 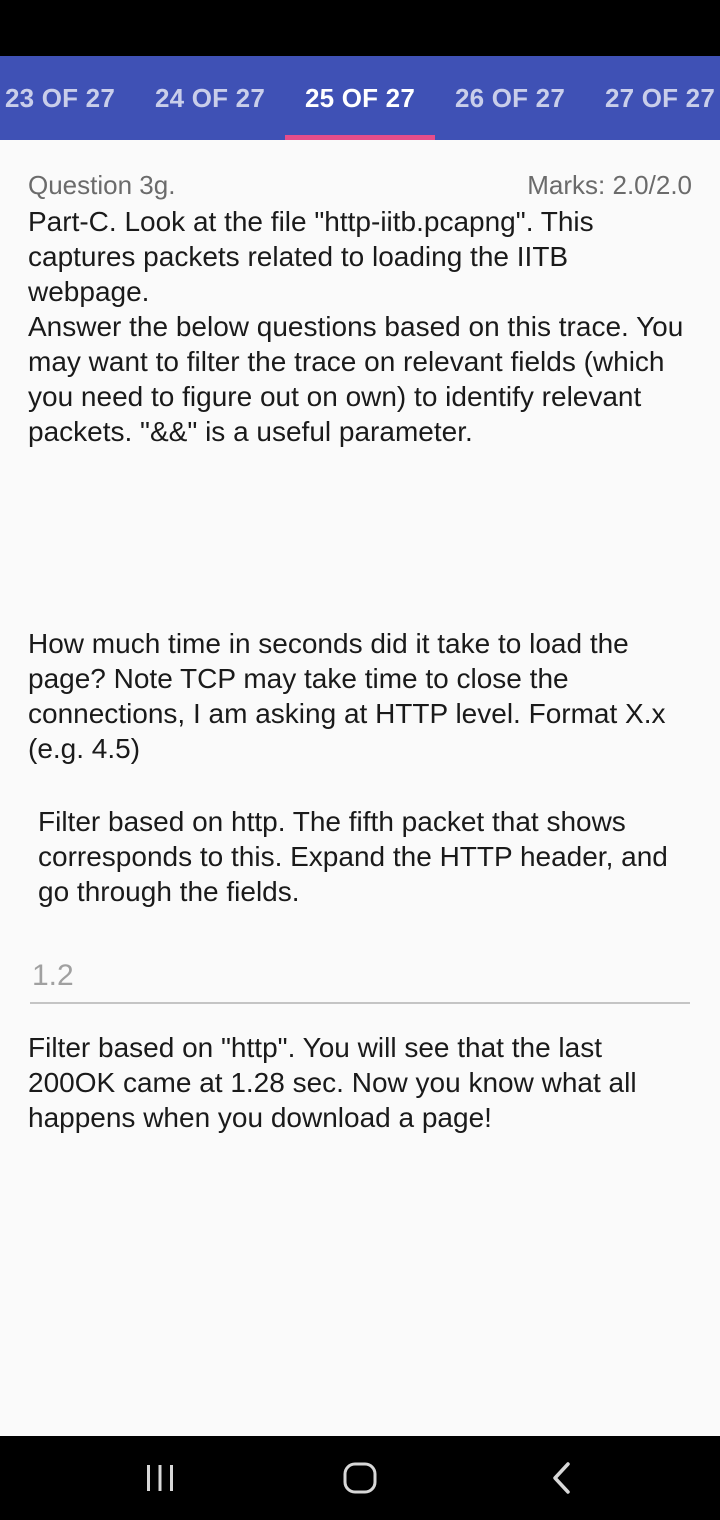 I want to click on tab-25-of-27: 25 OF 27, so click(x=360, y=98).